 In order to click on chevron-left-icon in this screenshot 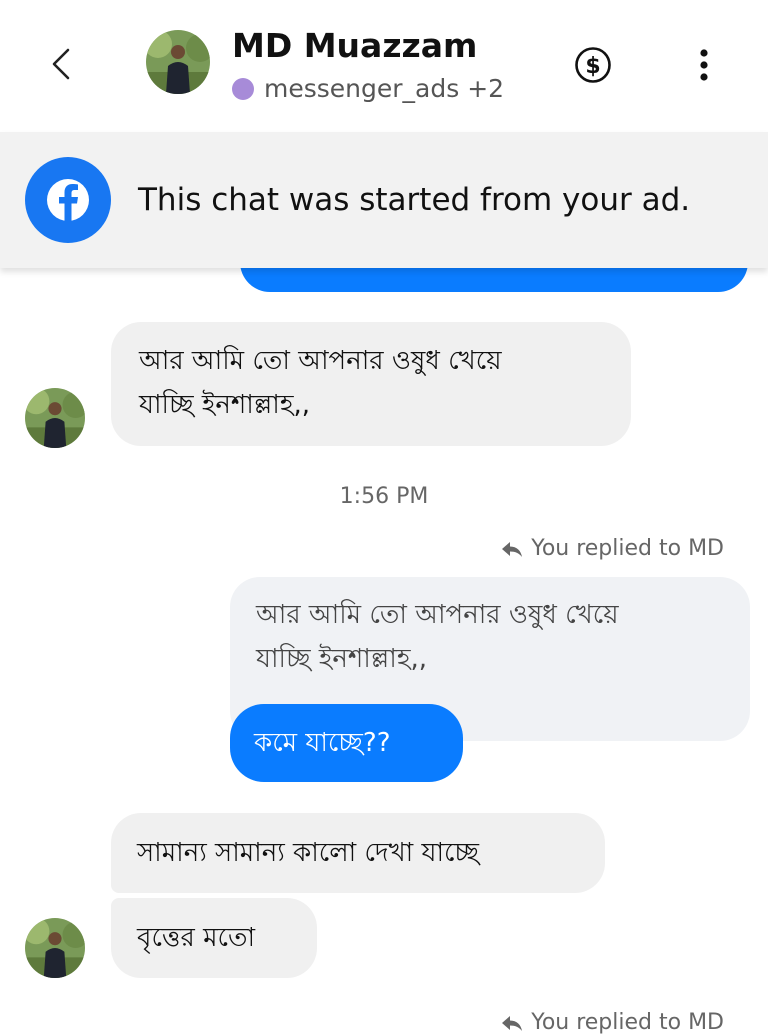, I will do `click(62, 64)`.